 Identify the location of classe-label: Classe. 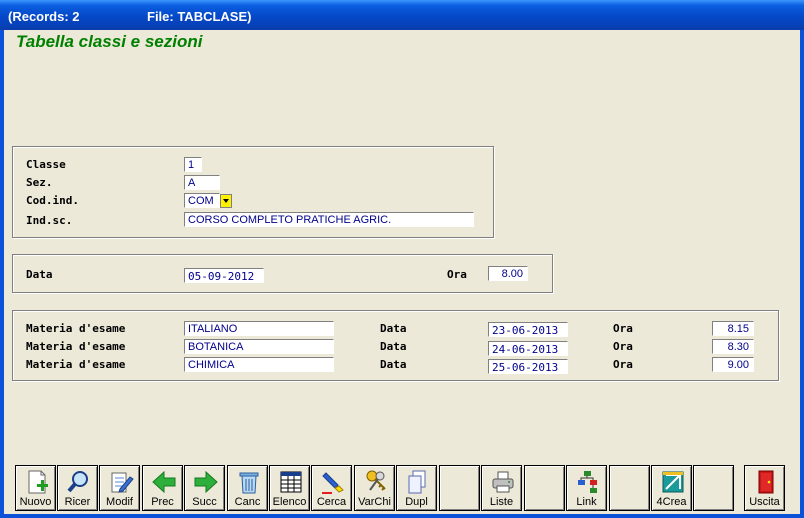
(46, 164).